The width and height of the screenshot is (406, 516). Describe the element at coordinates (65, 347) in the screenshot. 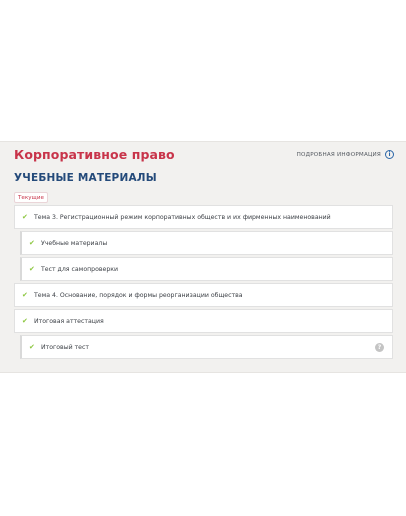

I see `list-item-label: Итоговый тест` at that location.